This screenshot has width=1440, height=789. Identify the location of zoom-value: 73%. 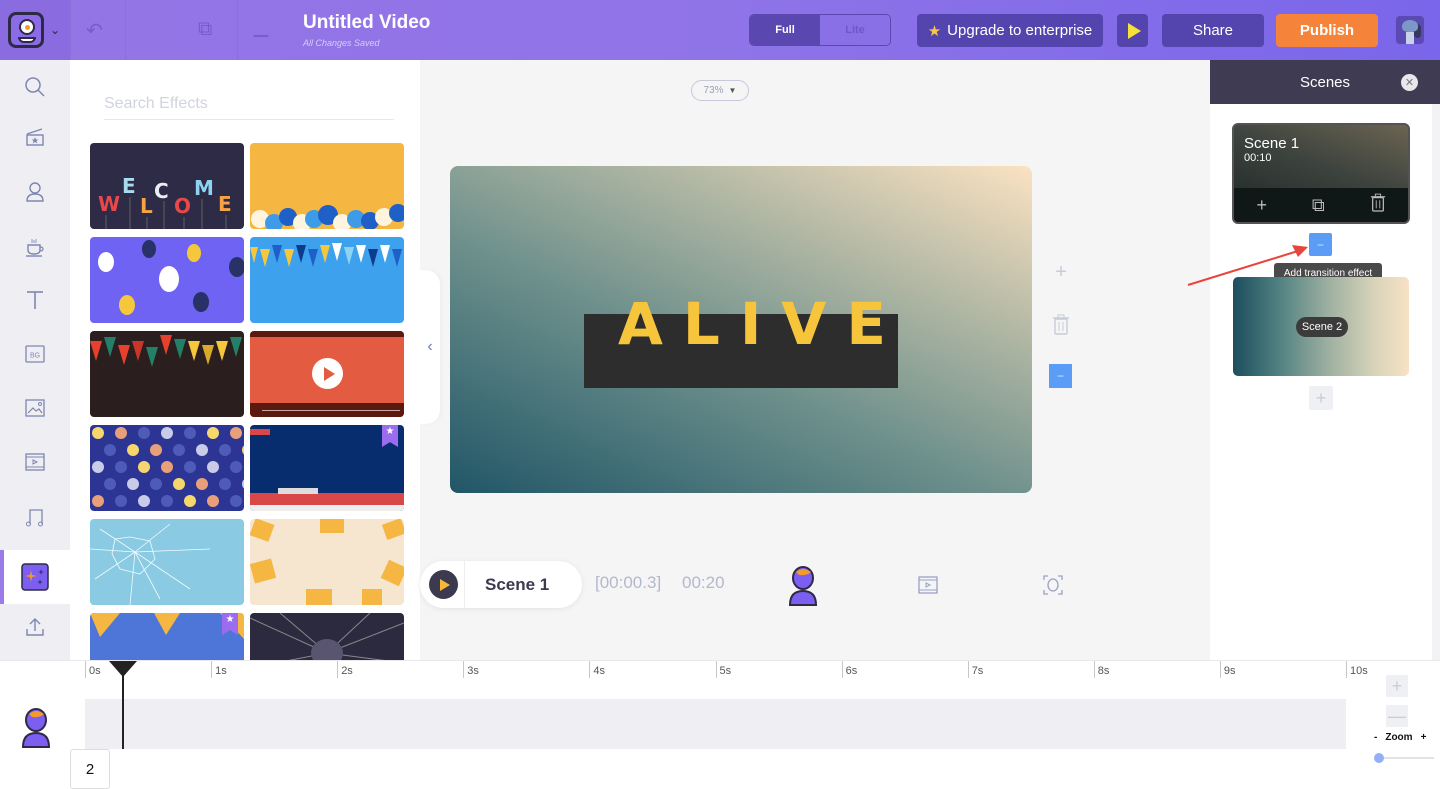
(713, 90).